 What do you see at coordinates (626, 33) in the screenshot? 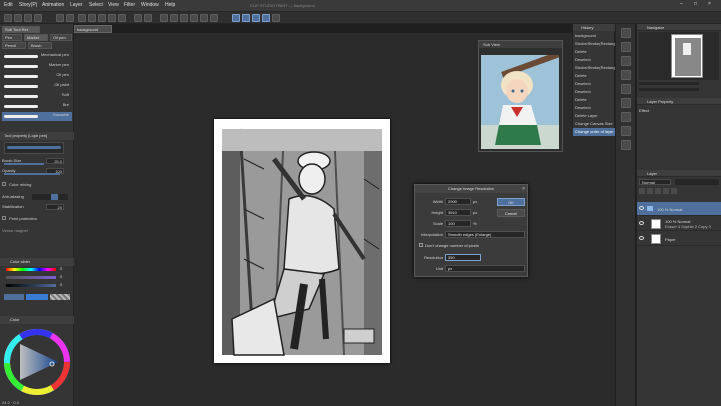
I see `navigator-icon` at bounding box center [626, 33].